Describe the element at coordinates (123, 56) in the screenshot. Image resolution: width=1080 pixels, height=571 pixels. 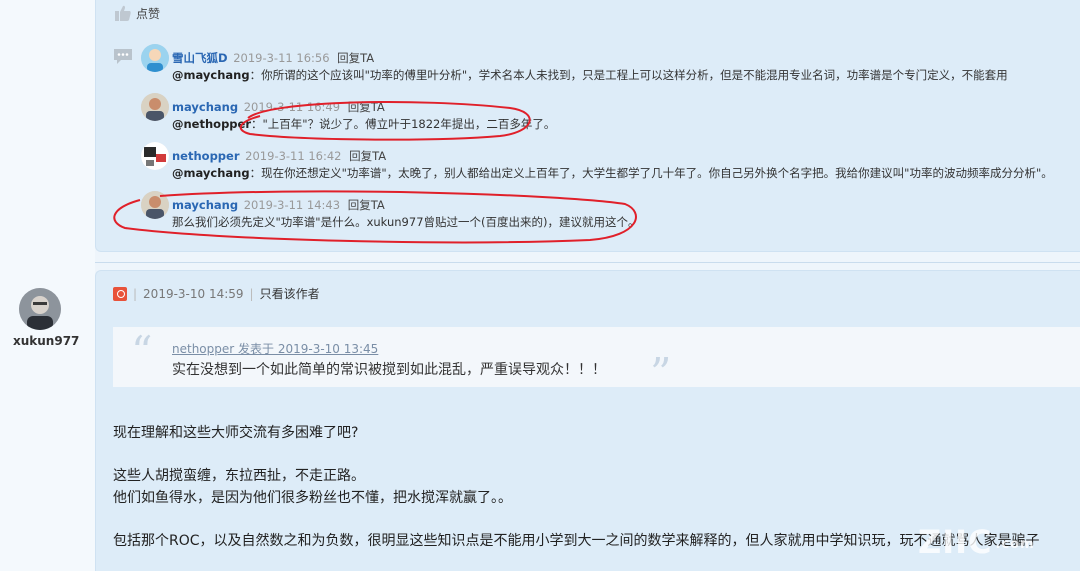
I see `comments-icon` at that location.